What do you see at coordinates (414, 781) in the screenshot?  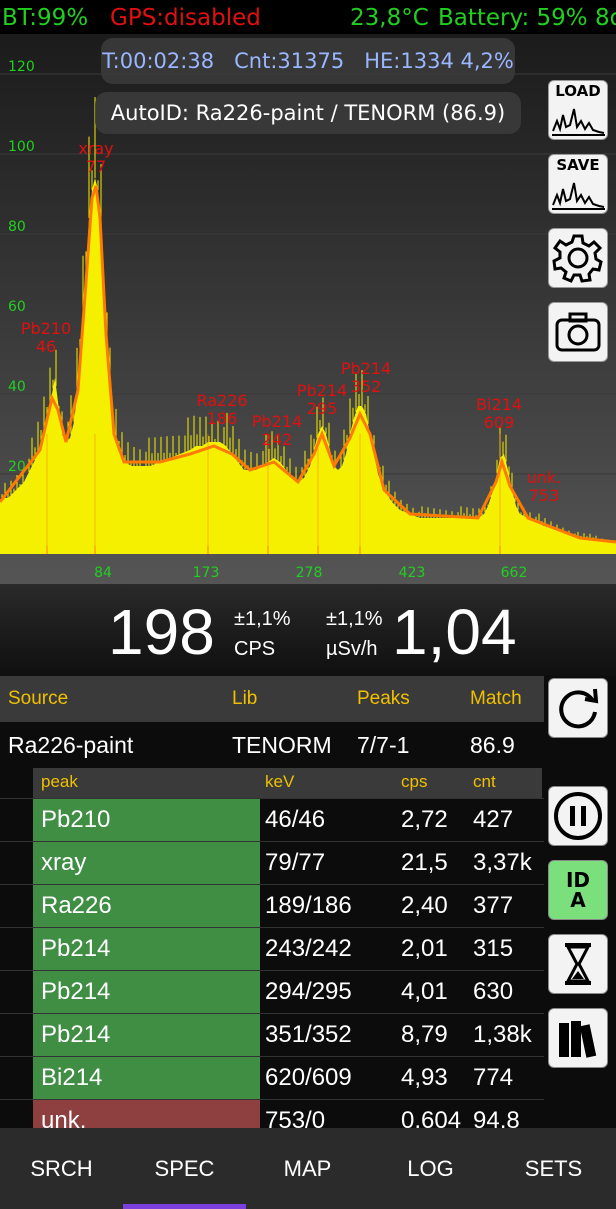 I see `cps-header: cps` at bounding box center [414, 781].